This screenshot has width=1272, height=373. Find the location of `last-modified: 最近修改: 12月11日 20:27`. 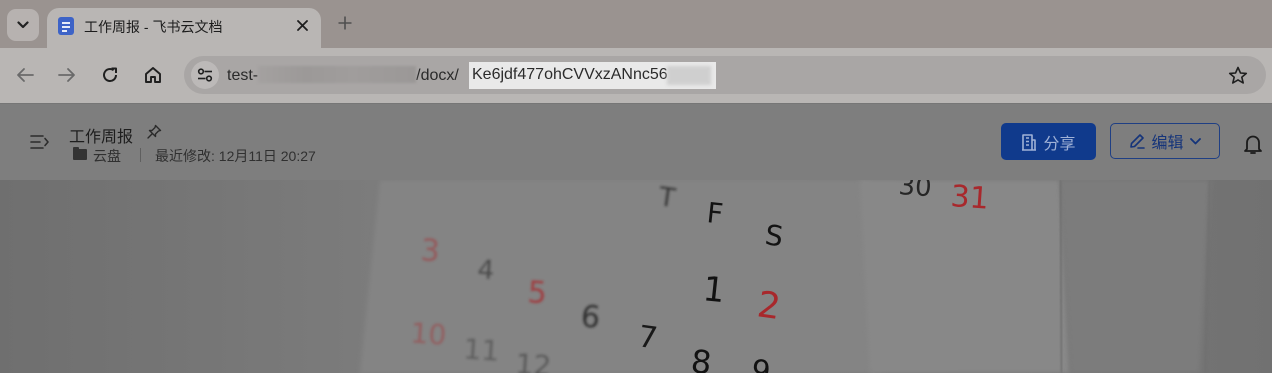

last-modified: 最近修改: 12月11日 20:27 is located at coordinates (235, 156).